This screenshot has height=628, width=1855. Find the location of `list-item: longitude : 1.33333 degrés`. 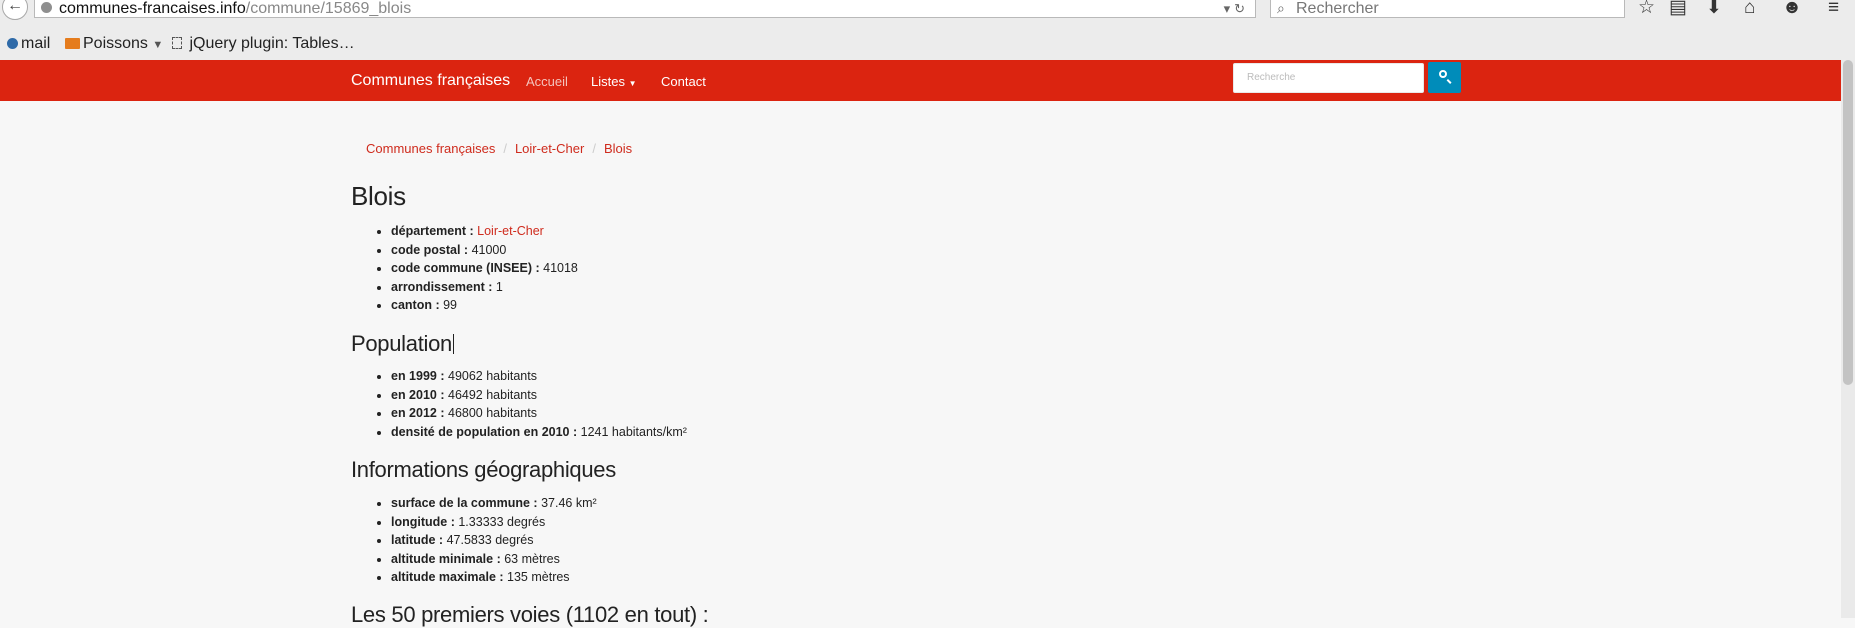

list-item: longitude : 1.33333 degrés is located at coordinates (494, 522).